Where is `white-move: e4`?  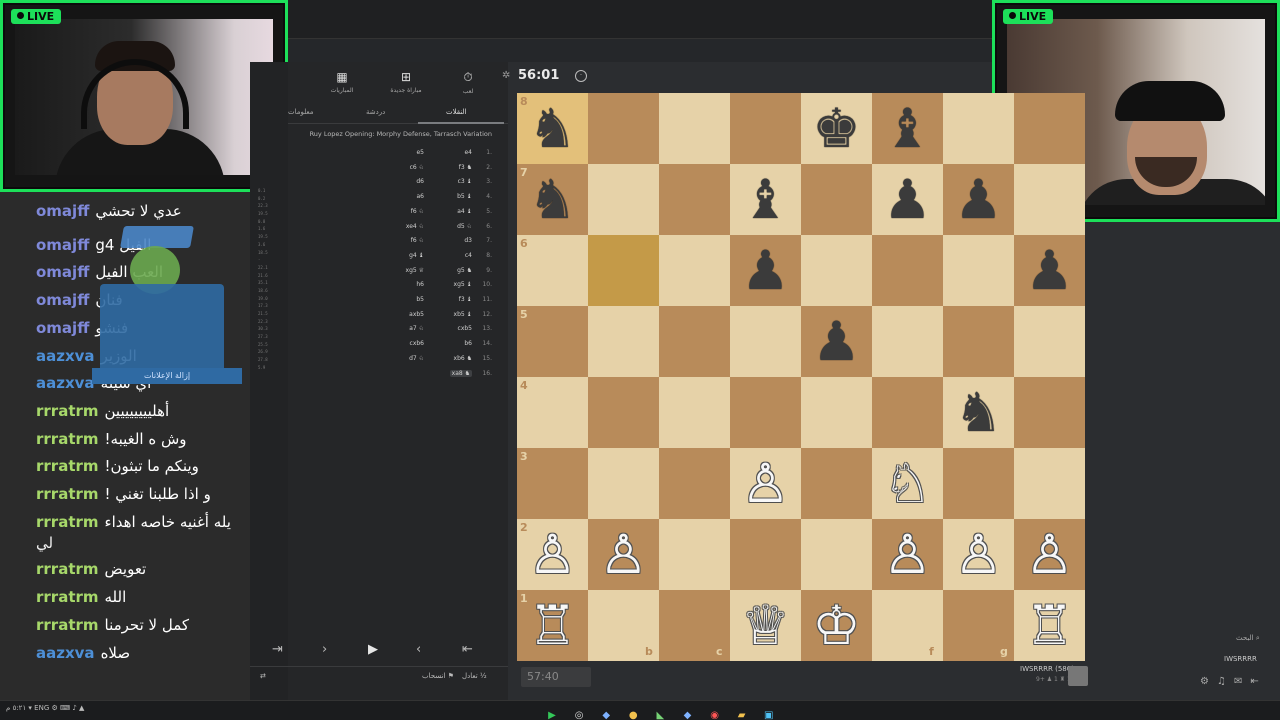 white-move: e4 is located at coordinates (455, 152).